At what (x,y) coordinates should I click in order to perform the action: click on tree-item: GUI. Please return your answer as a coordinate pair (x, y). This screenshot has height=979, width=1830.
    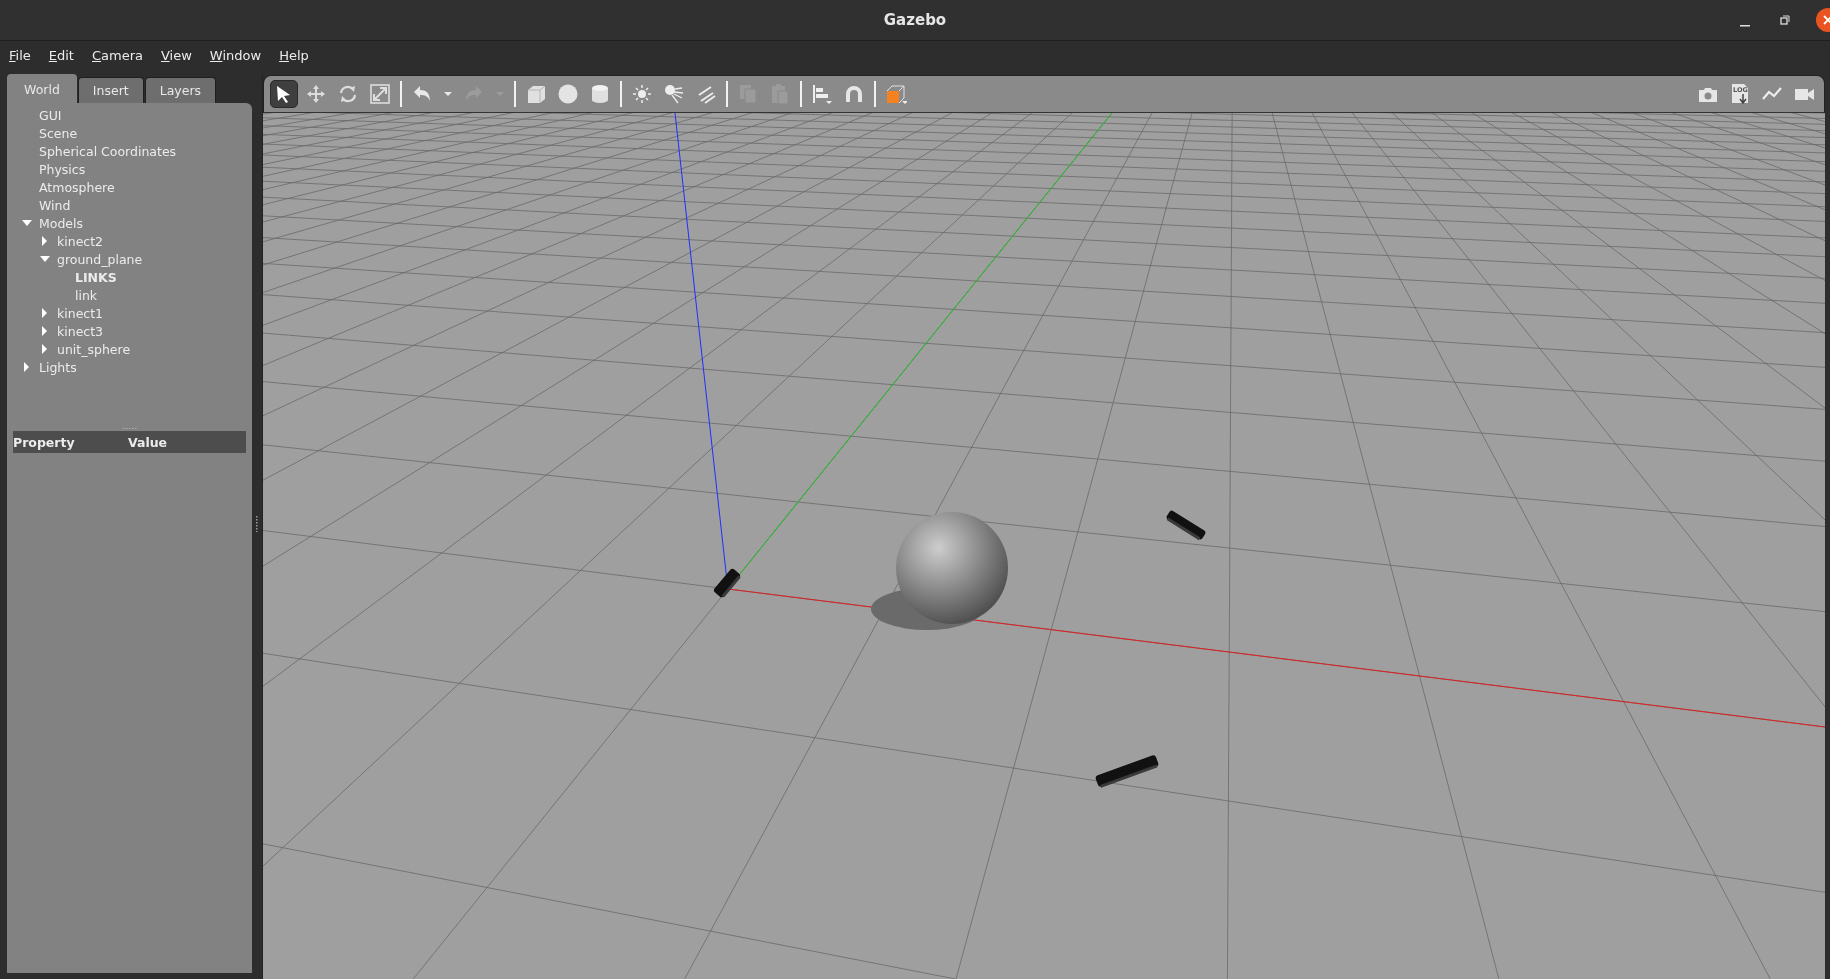
    Looking at the image, I should click on (50, 115).